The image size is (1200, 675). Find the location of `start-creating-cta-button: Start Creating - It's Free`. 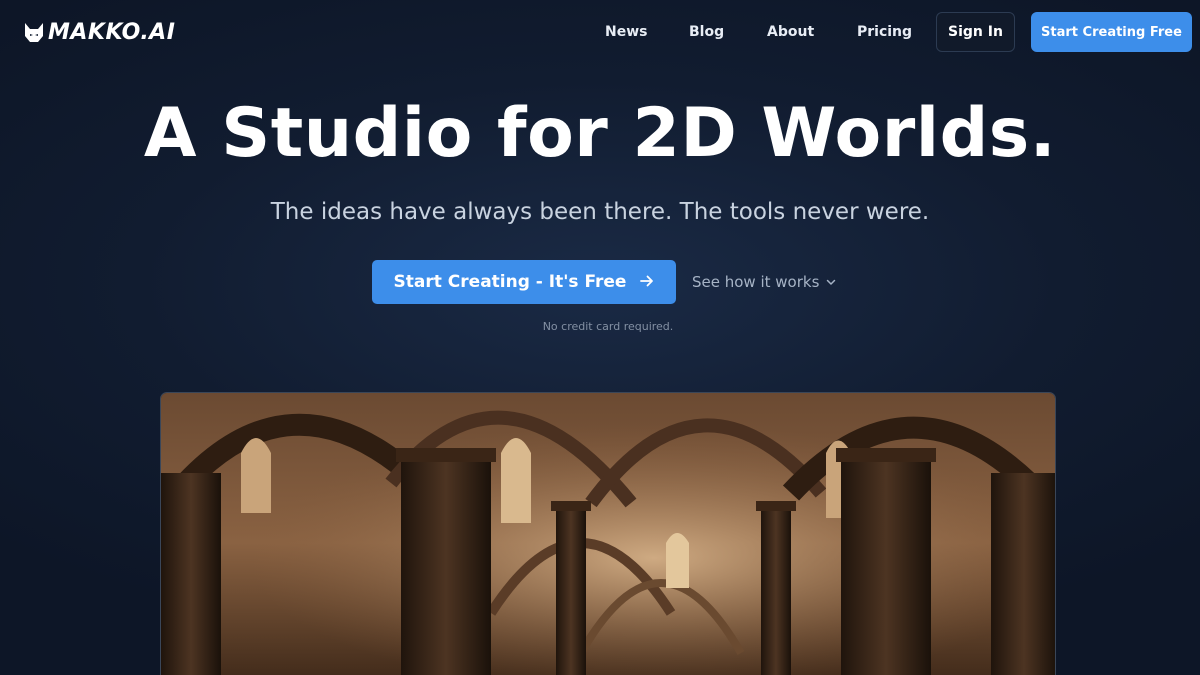

start-creating-cta-button: Start Creating - It's Free is located at coordinates (524, 282).